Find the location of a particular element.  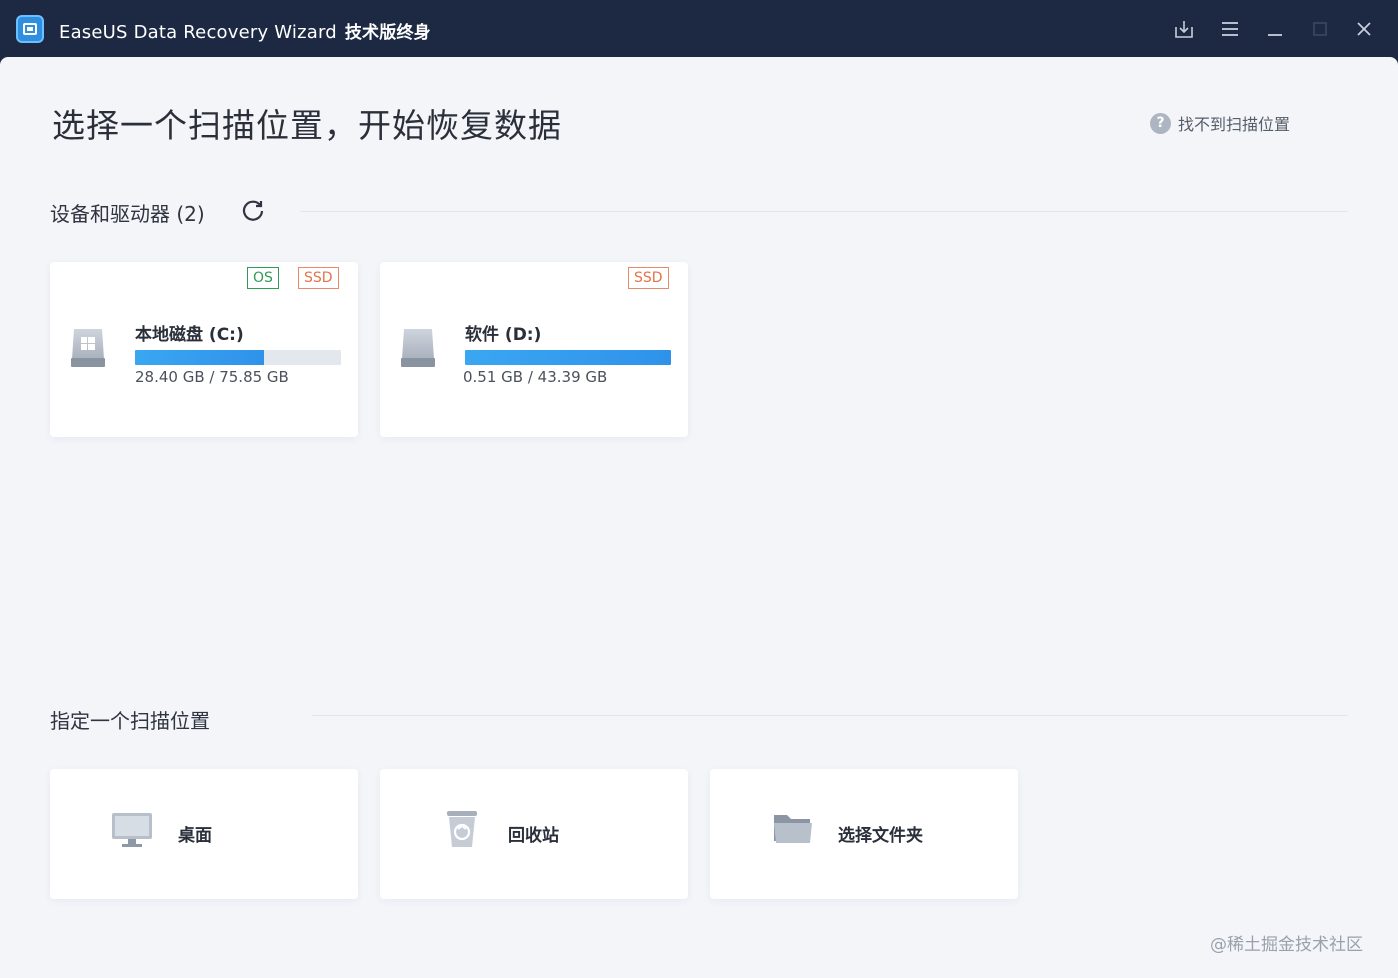

watermark: @稀土掘金技术社区 is located at coordinates (1286, 945).